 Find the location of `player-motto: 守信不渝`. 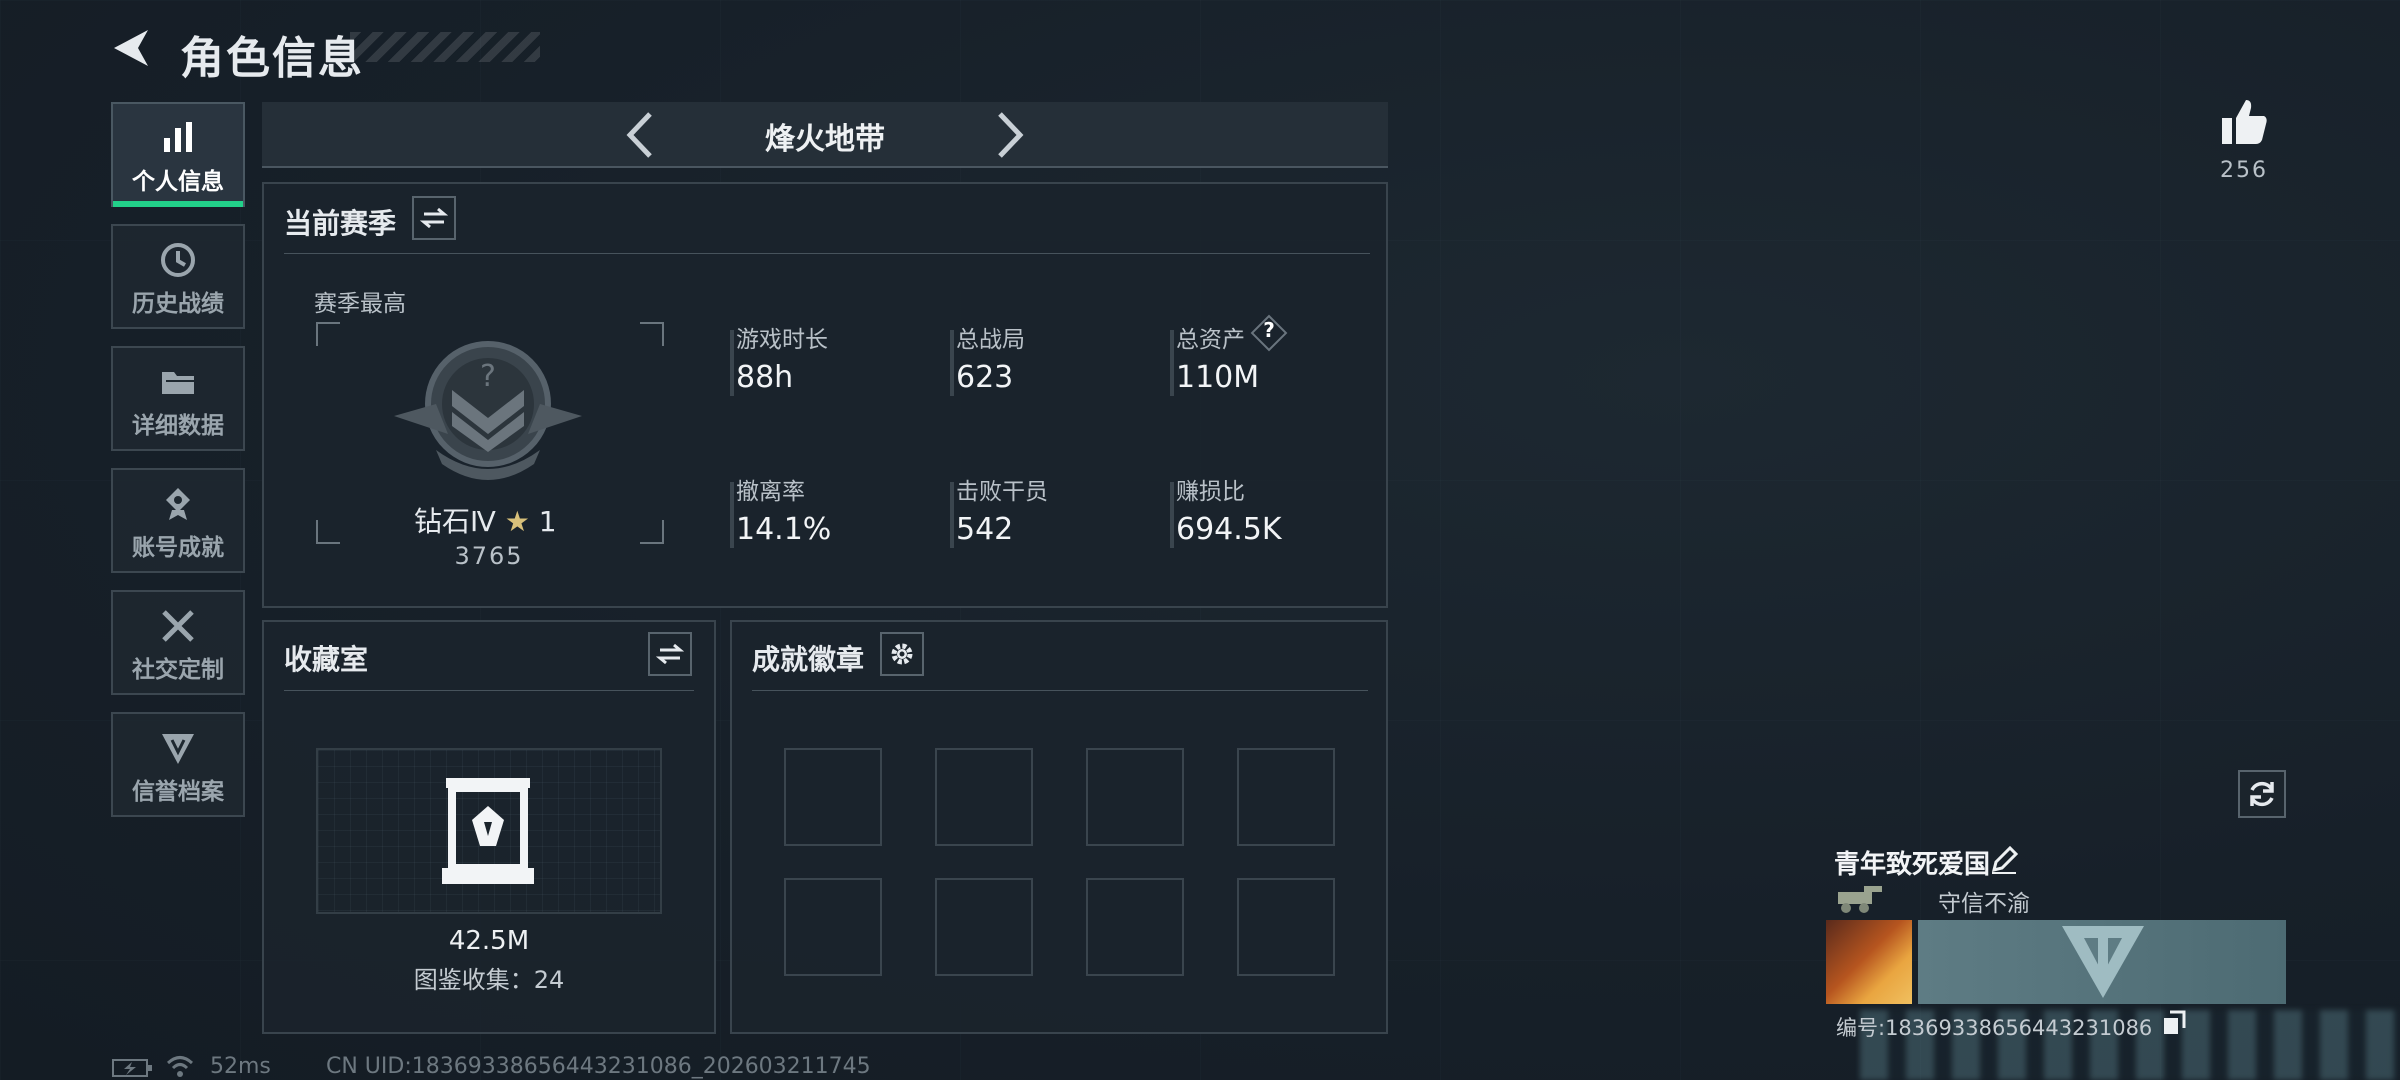

player-motto: 守信不渝 is located at coordinates (1984, 904).